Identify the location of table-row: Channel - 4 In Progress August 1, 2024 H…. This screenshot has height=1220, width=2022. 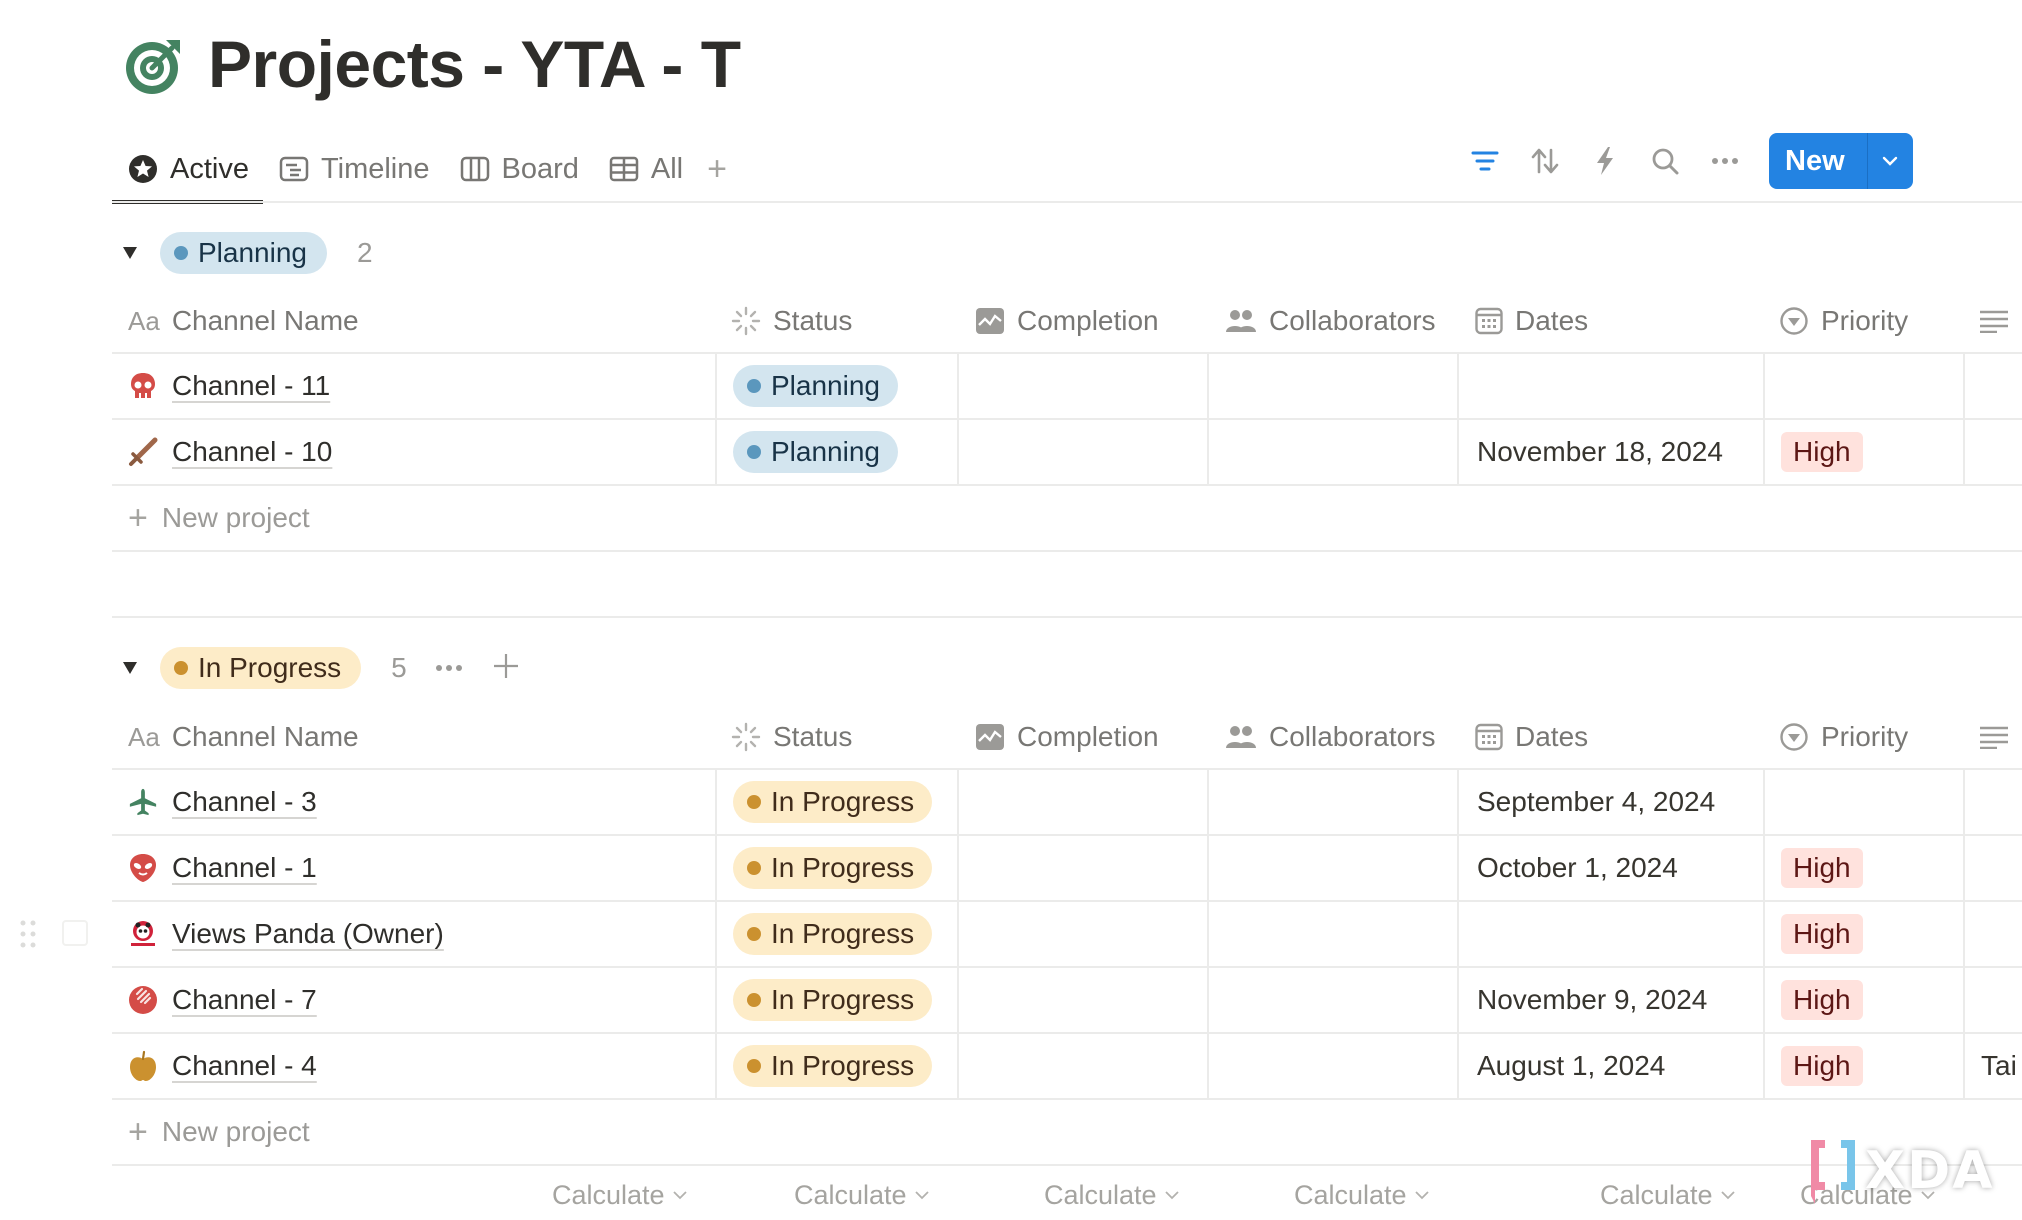
(1067, 1067).